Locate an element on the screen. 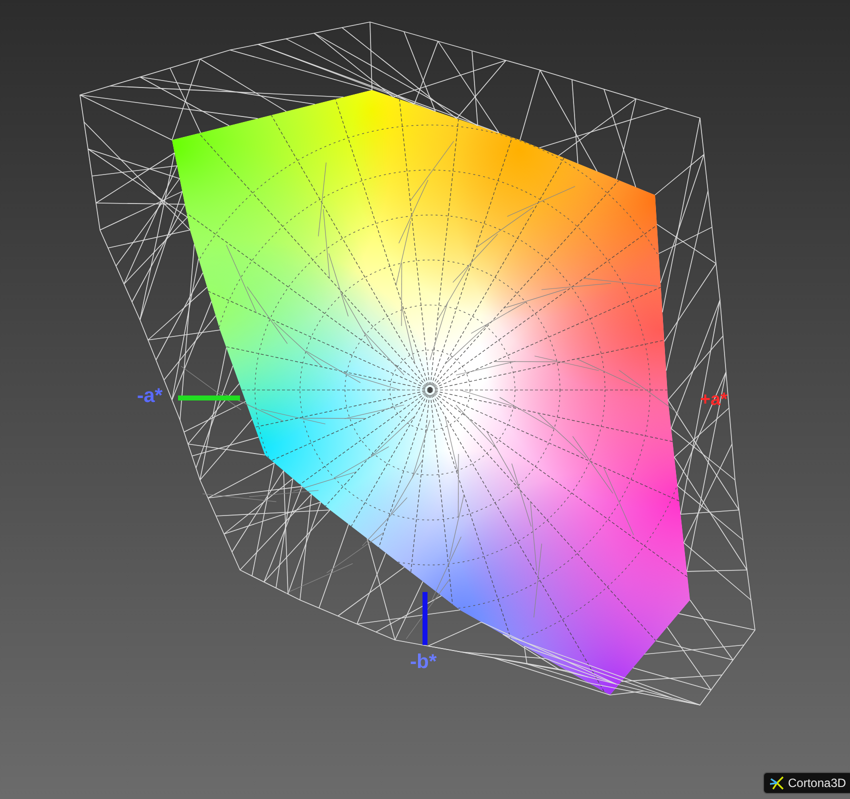 The image size is (850, 799). logo-text: Cortona3D is located at coordinates (817, 783).